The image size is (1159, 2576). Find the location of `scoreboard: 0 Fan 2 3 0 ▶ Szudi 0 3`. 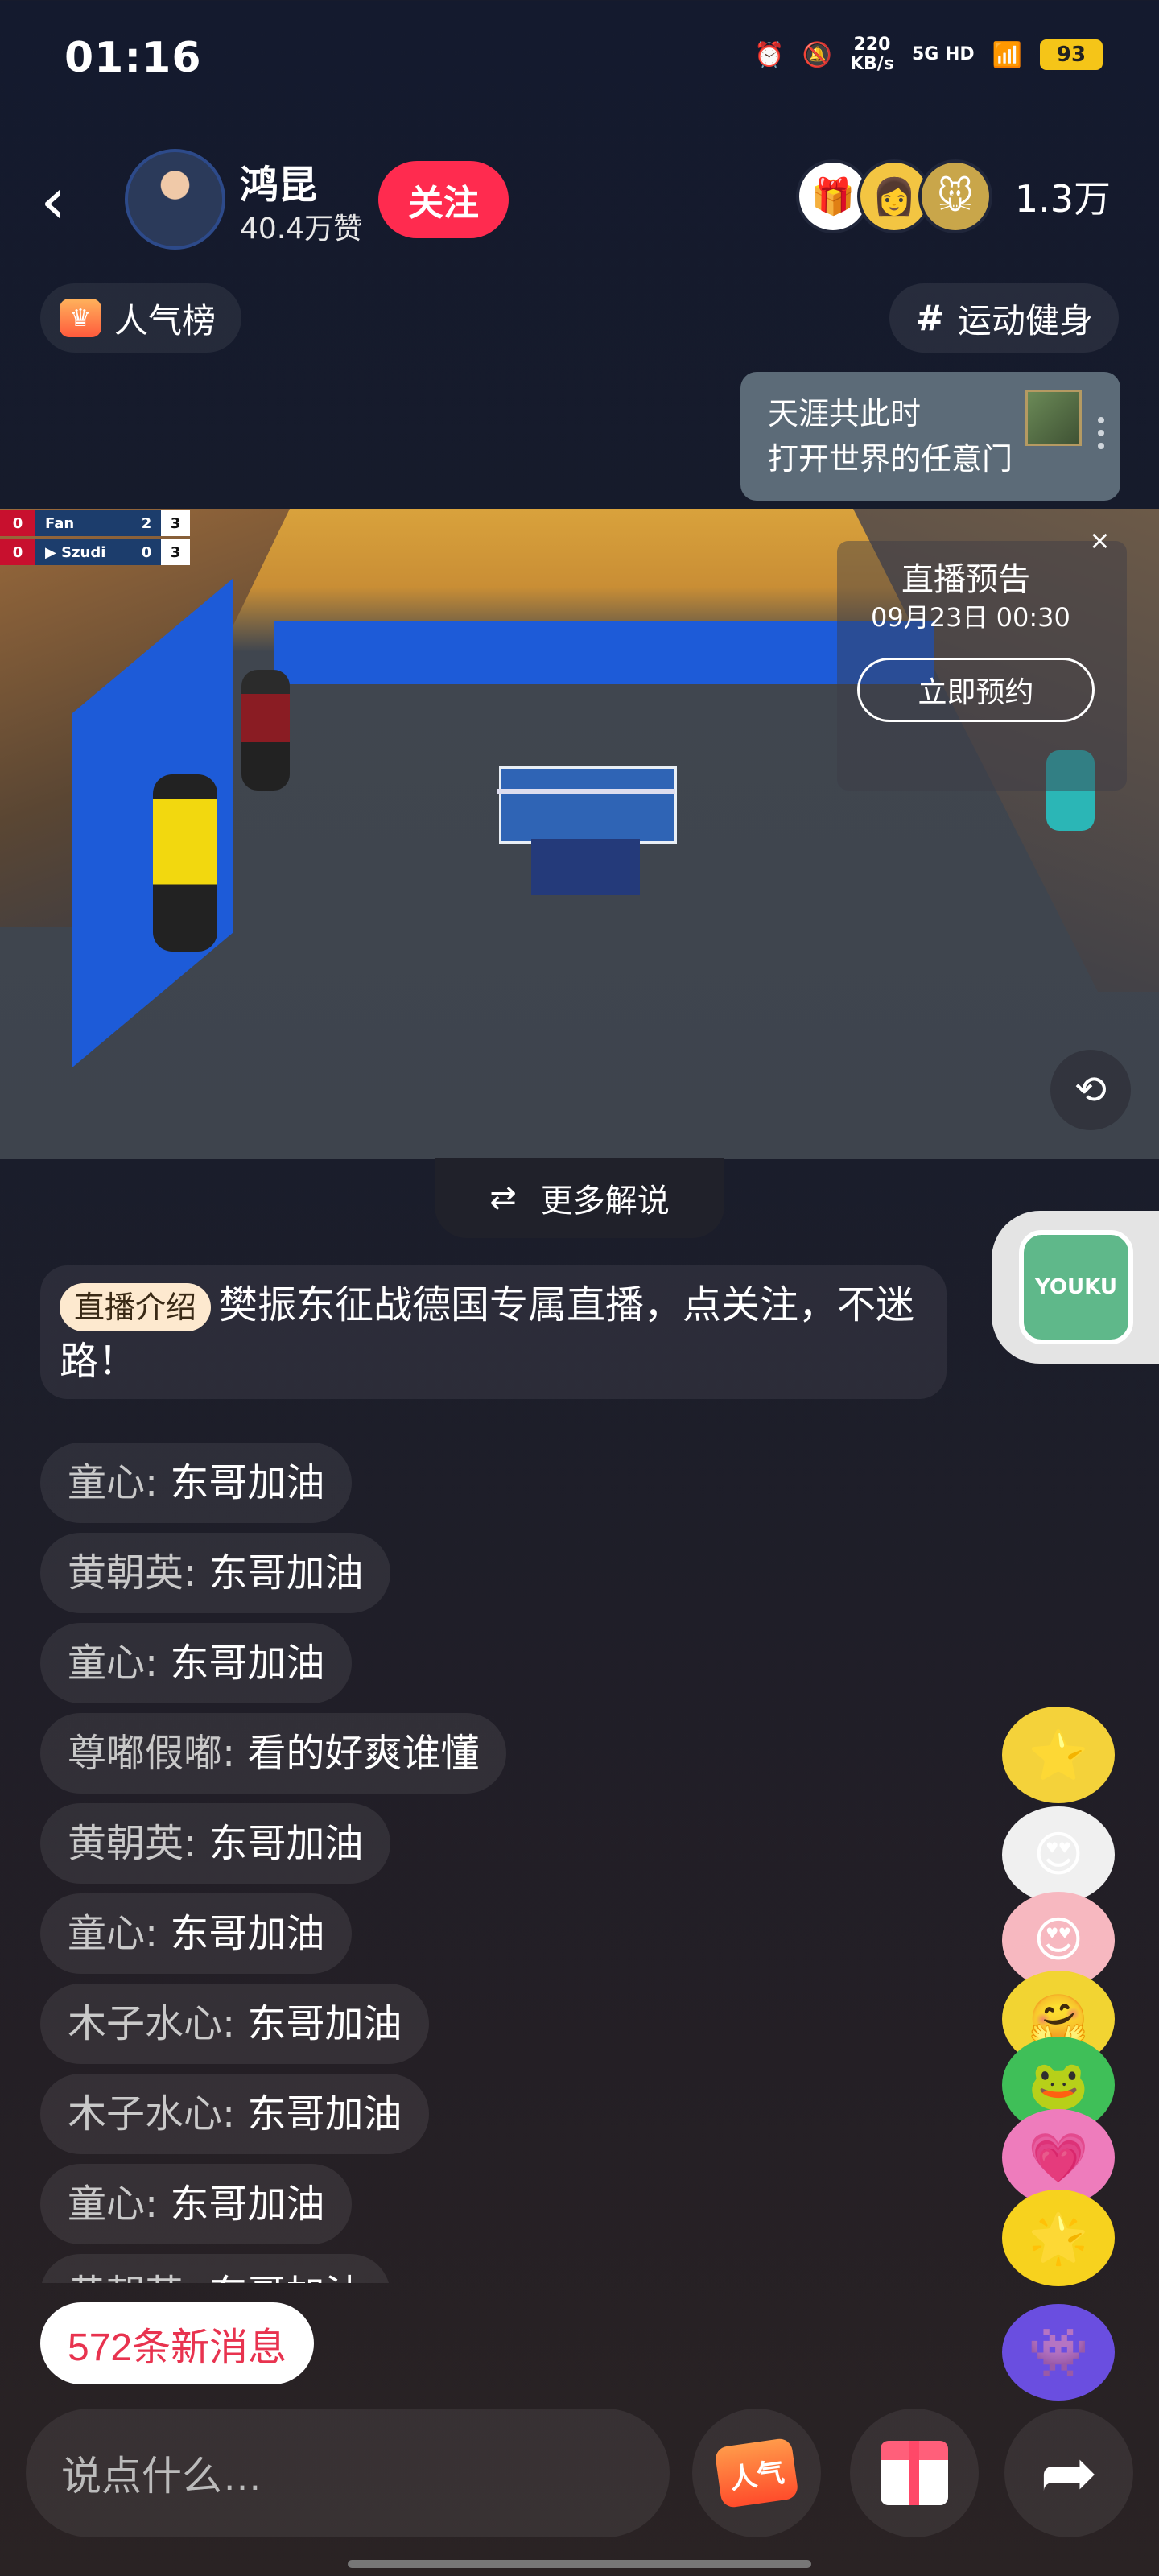

scoreboard: 0 Fan 2 3 0 ▶ Szudi 0 3 is located at coordinates (100, 538).